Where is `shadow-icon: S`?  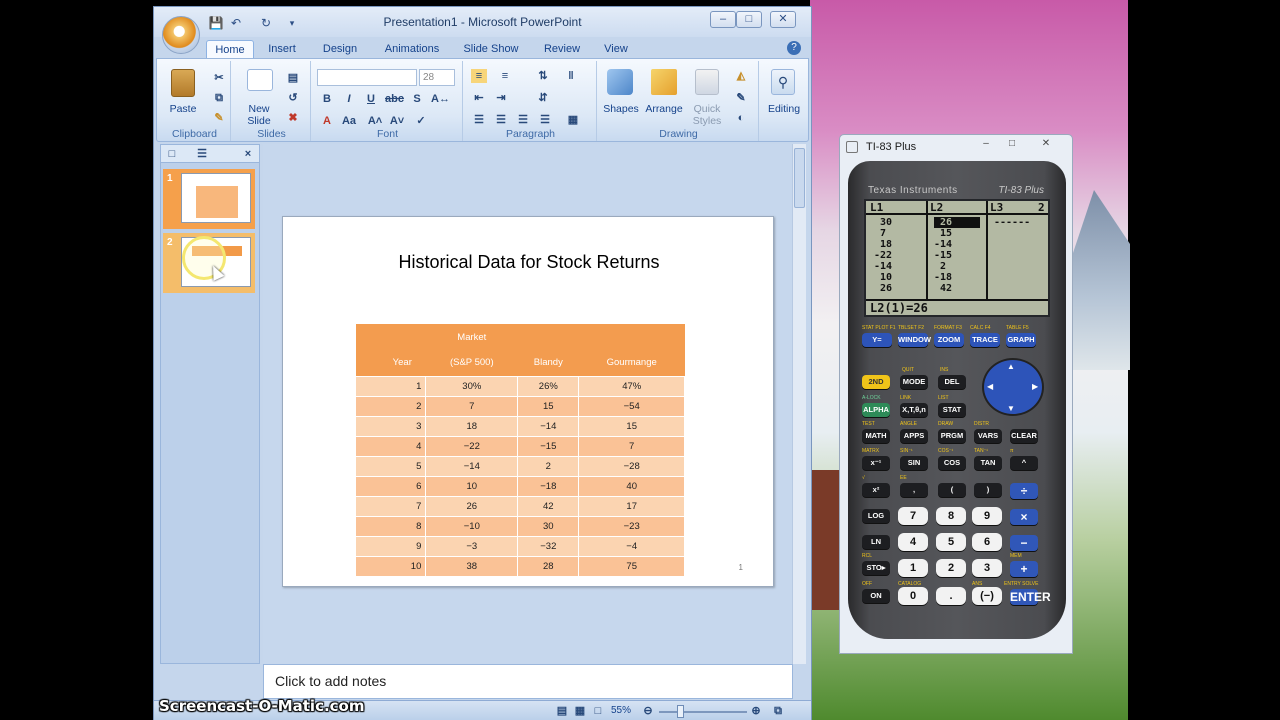
shadow-icon: S is located at coordinates (417, 99).